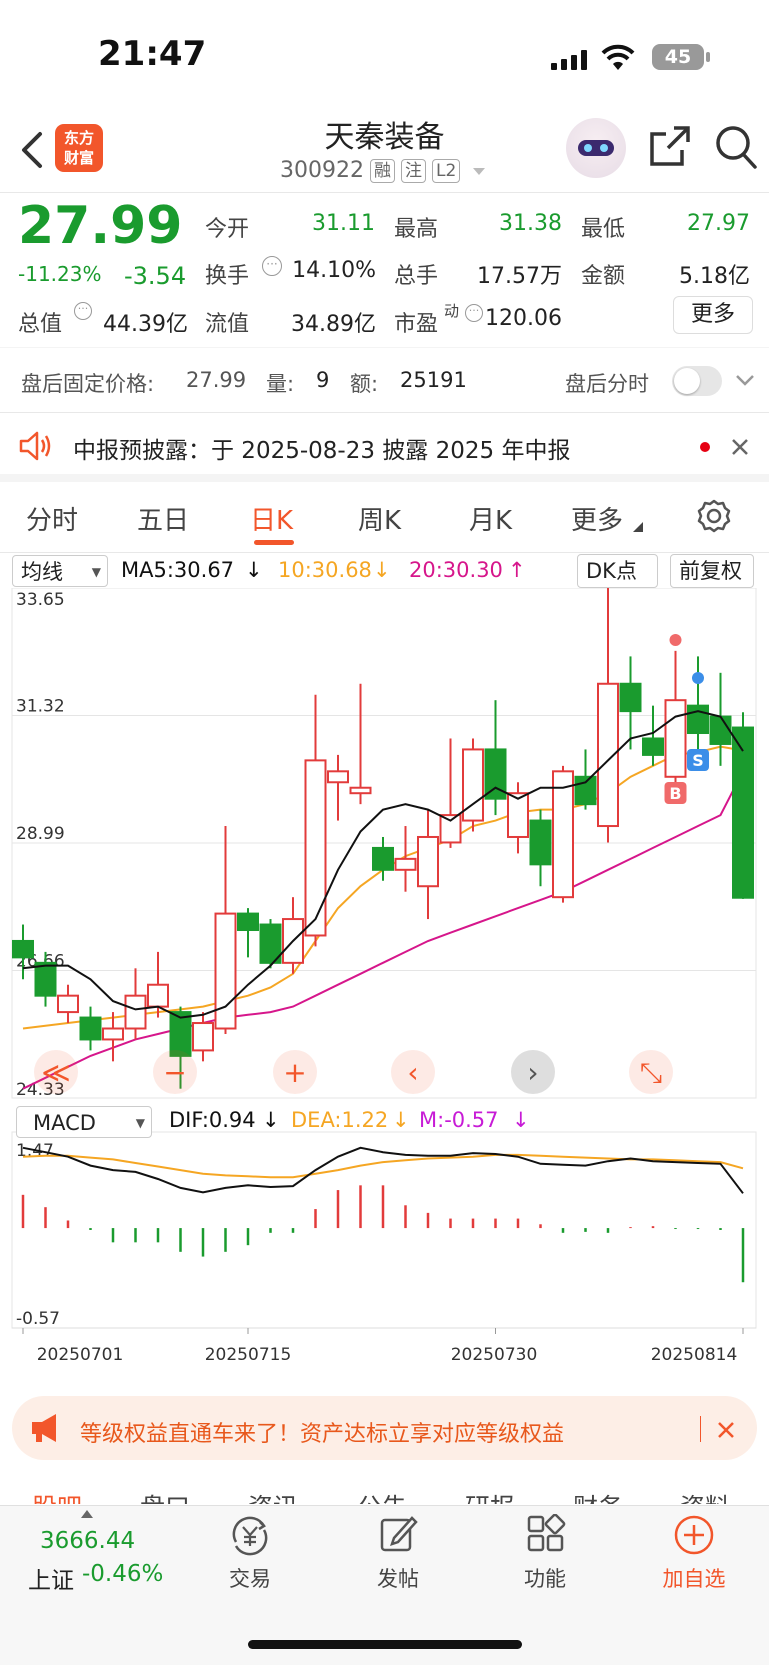 The image size is (769, 1665). I want to click on wifi-icon, so click(618, 57).